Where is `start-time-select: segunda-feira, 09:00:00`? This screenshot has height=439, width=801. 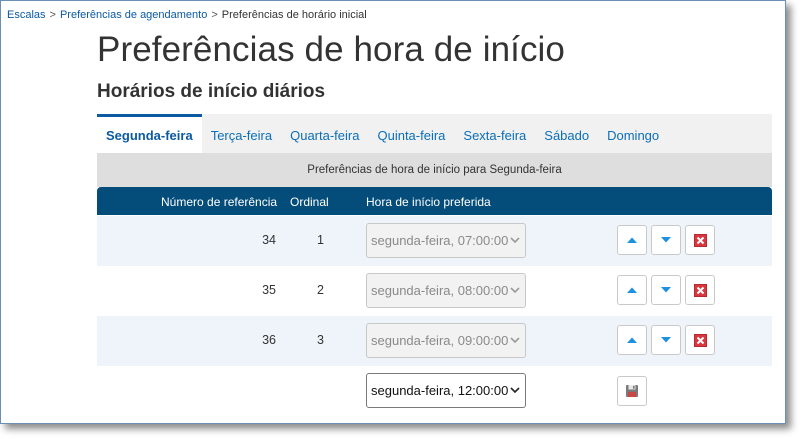
start-time-select: segunda-feira, 09:00:00 is located at coordinates (446, 340).